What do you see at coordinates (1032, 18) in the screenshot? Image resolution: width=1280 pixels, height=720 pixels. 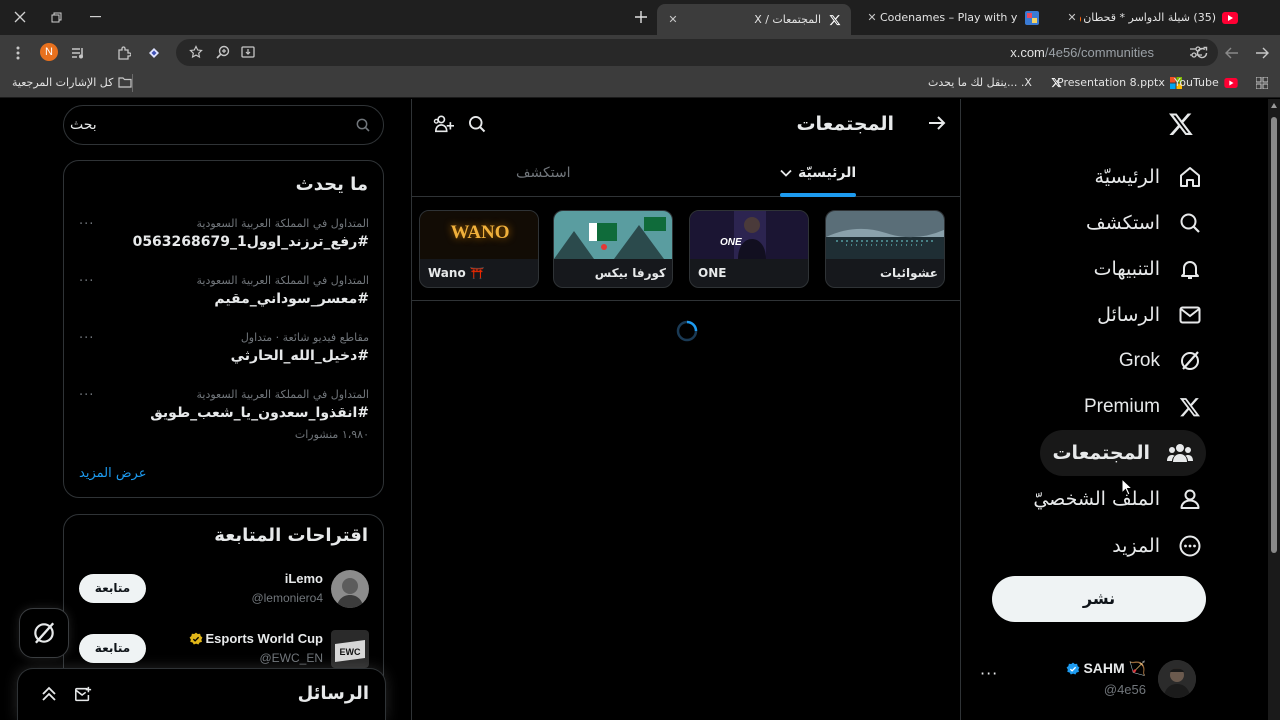 I see `codenames-favicon-icon` at bounding box center [1032, 18].